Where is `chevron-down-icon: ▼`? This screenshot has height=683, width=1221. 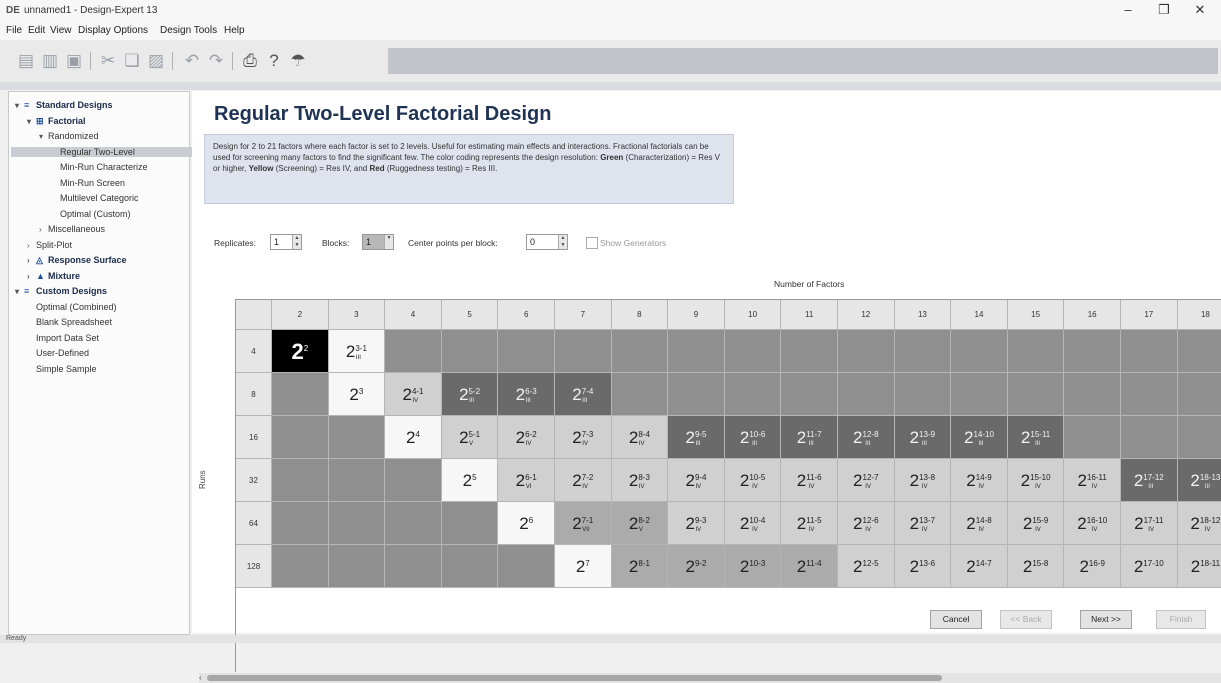
chevron-down-icon: ▼ is located at coordinates (388, 242).